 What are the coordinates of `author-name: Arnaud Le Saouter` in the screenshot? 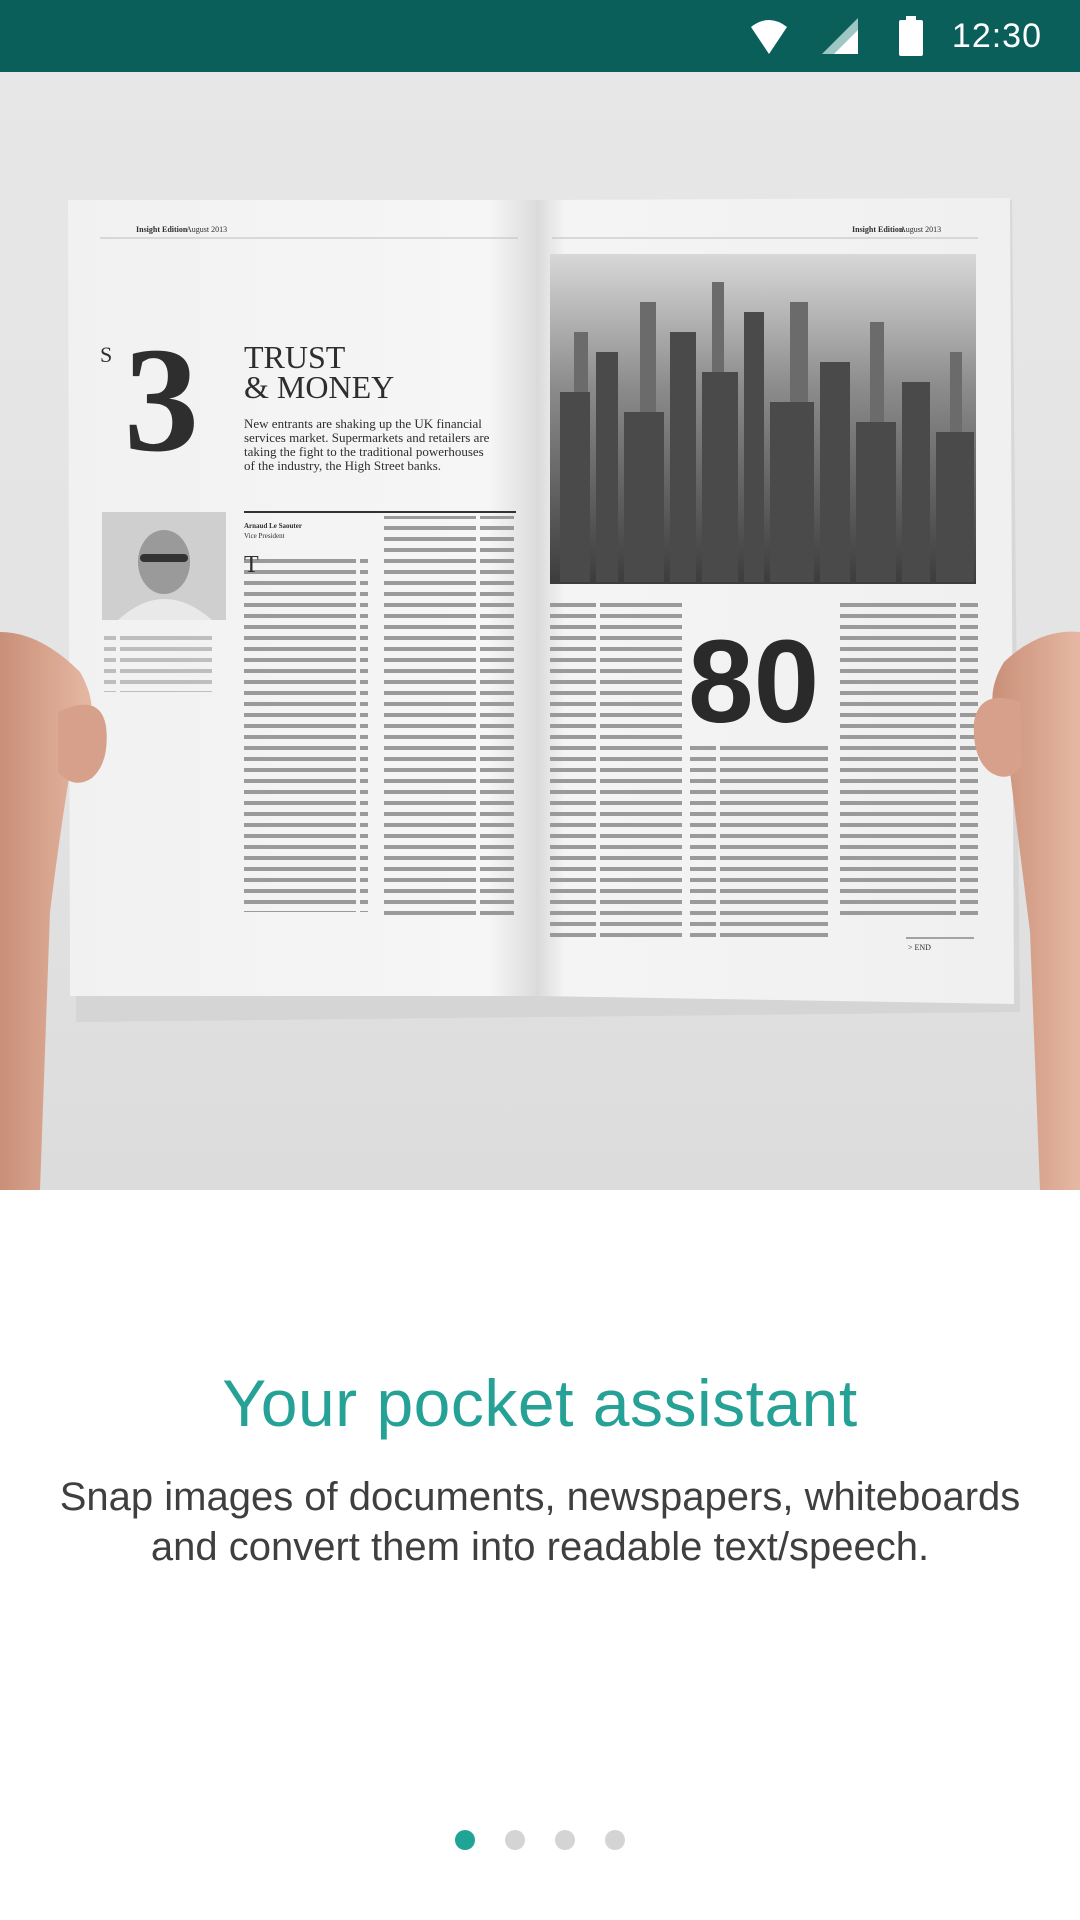 It's located at (273, 526).